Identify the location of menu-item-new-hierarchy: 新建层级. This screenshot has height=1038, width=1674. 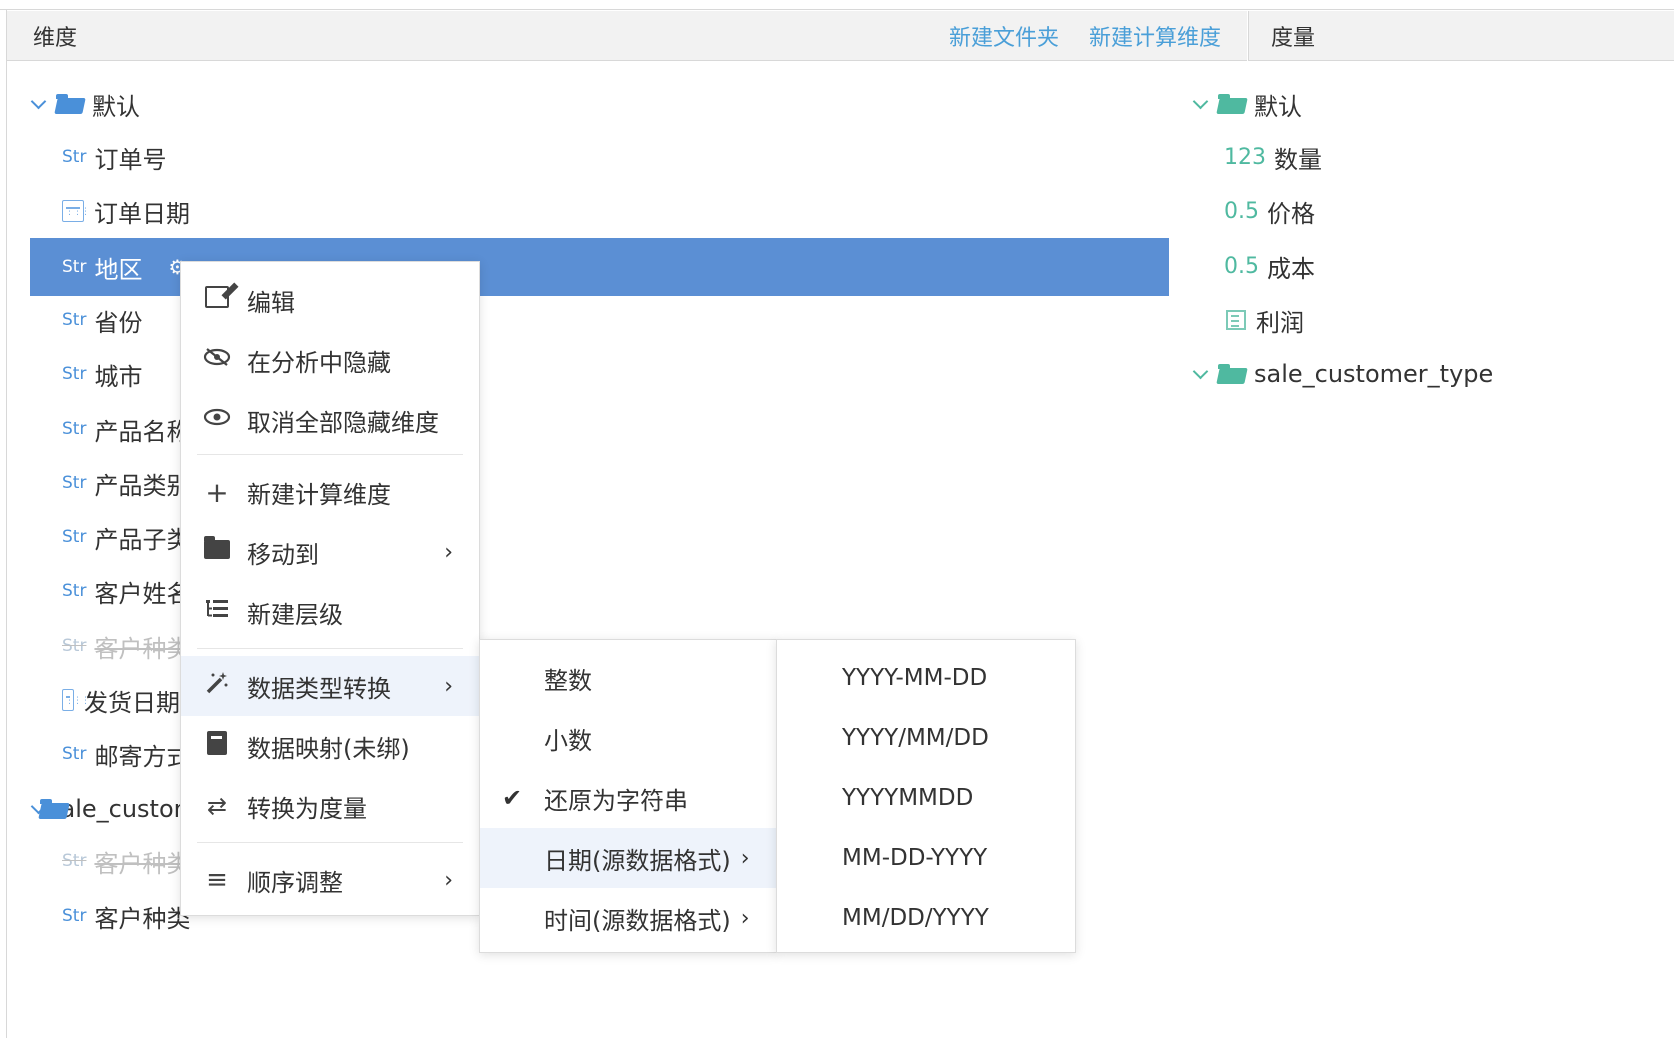
(330, 612).